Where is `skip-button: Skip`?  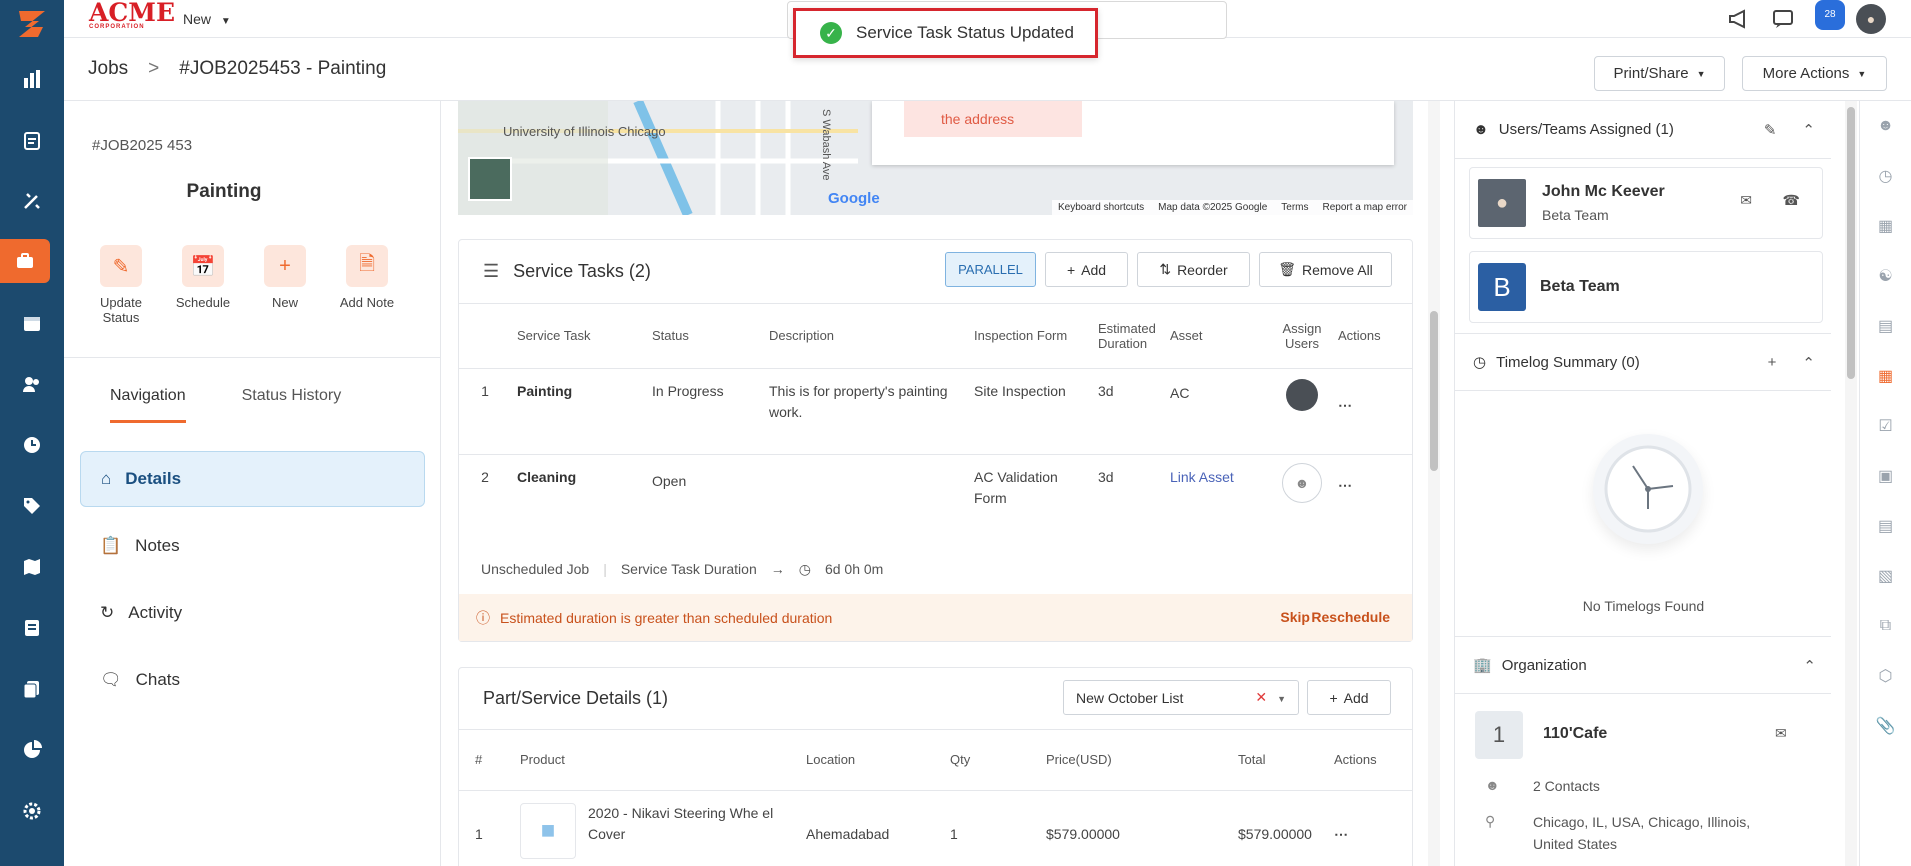
skip-button: Skip is located at coordinates (1295, 617).